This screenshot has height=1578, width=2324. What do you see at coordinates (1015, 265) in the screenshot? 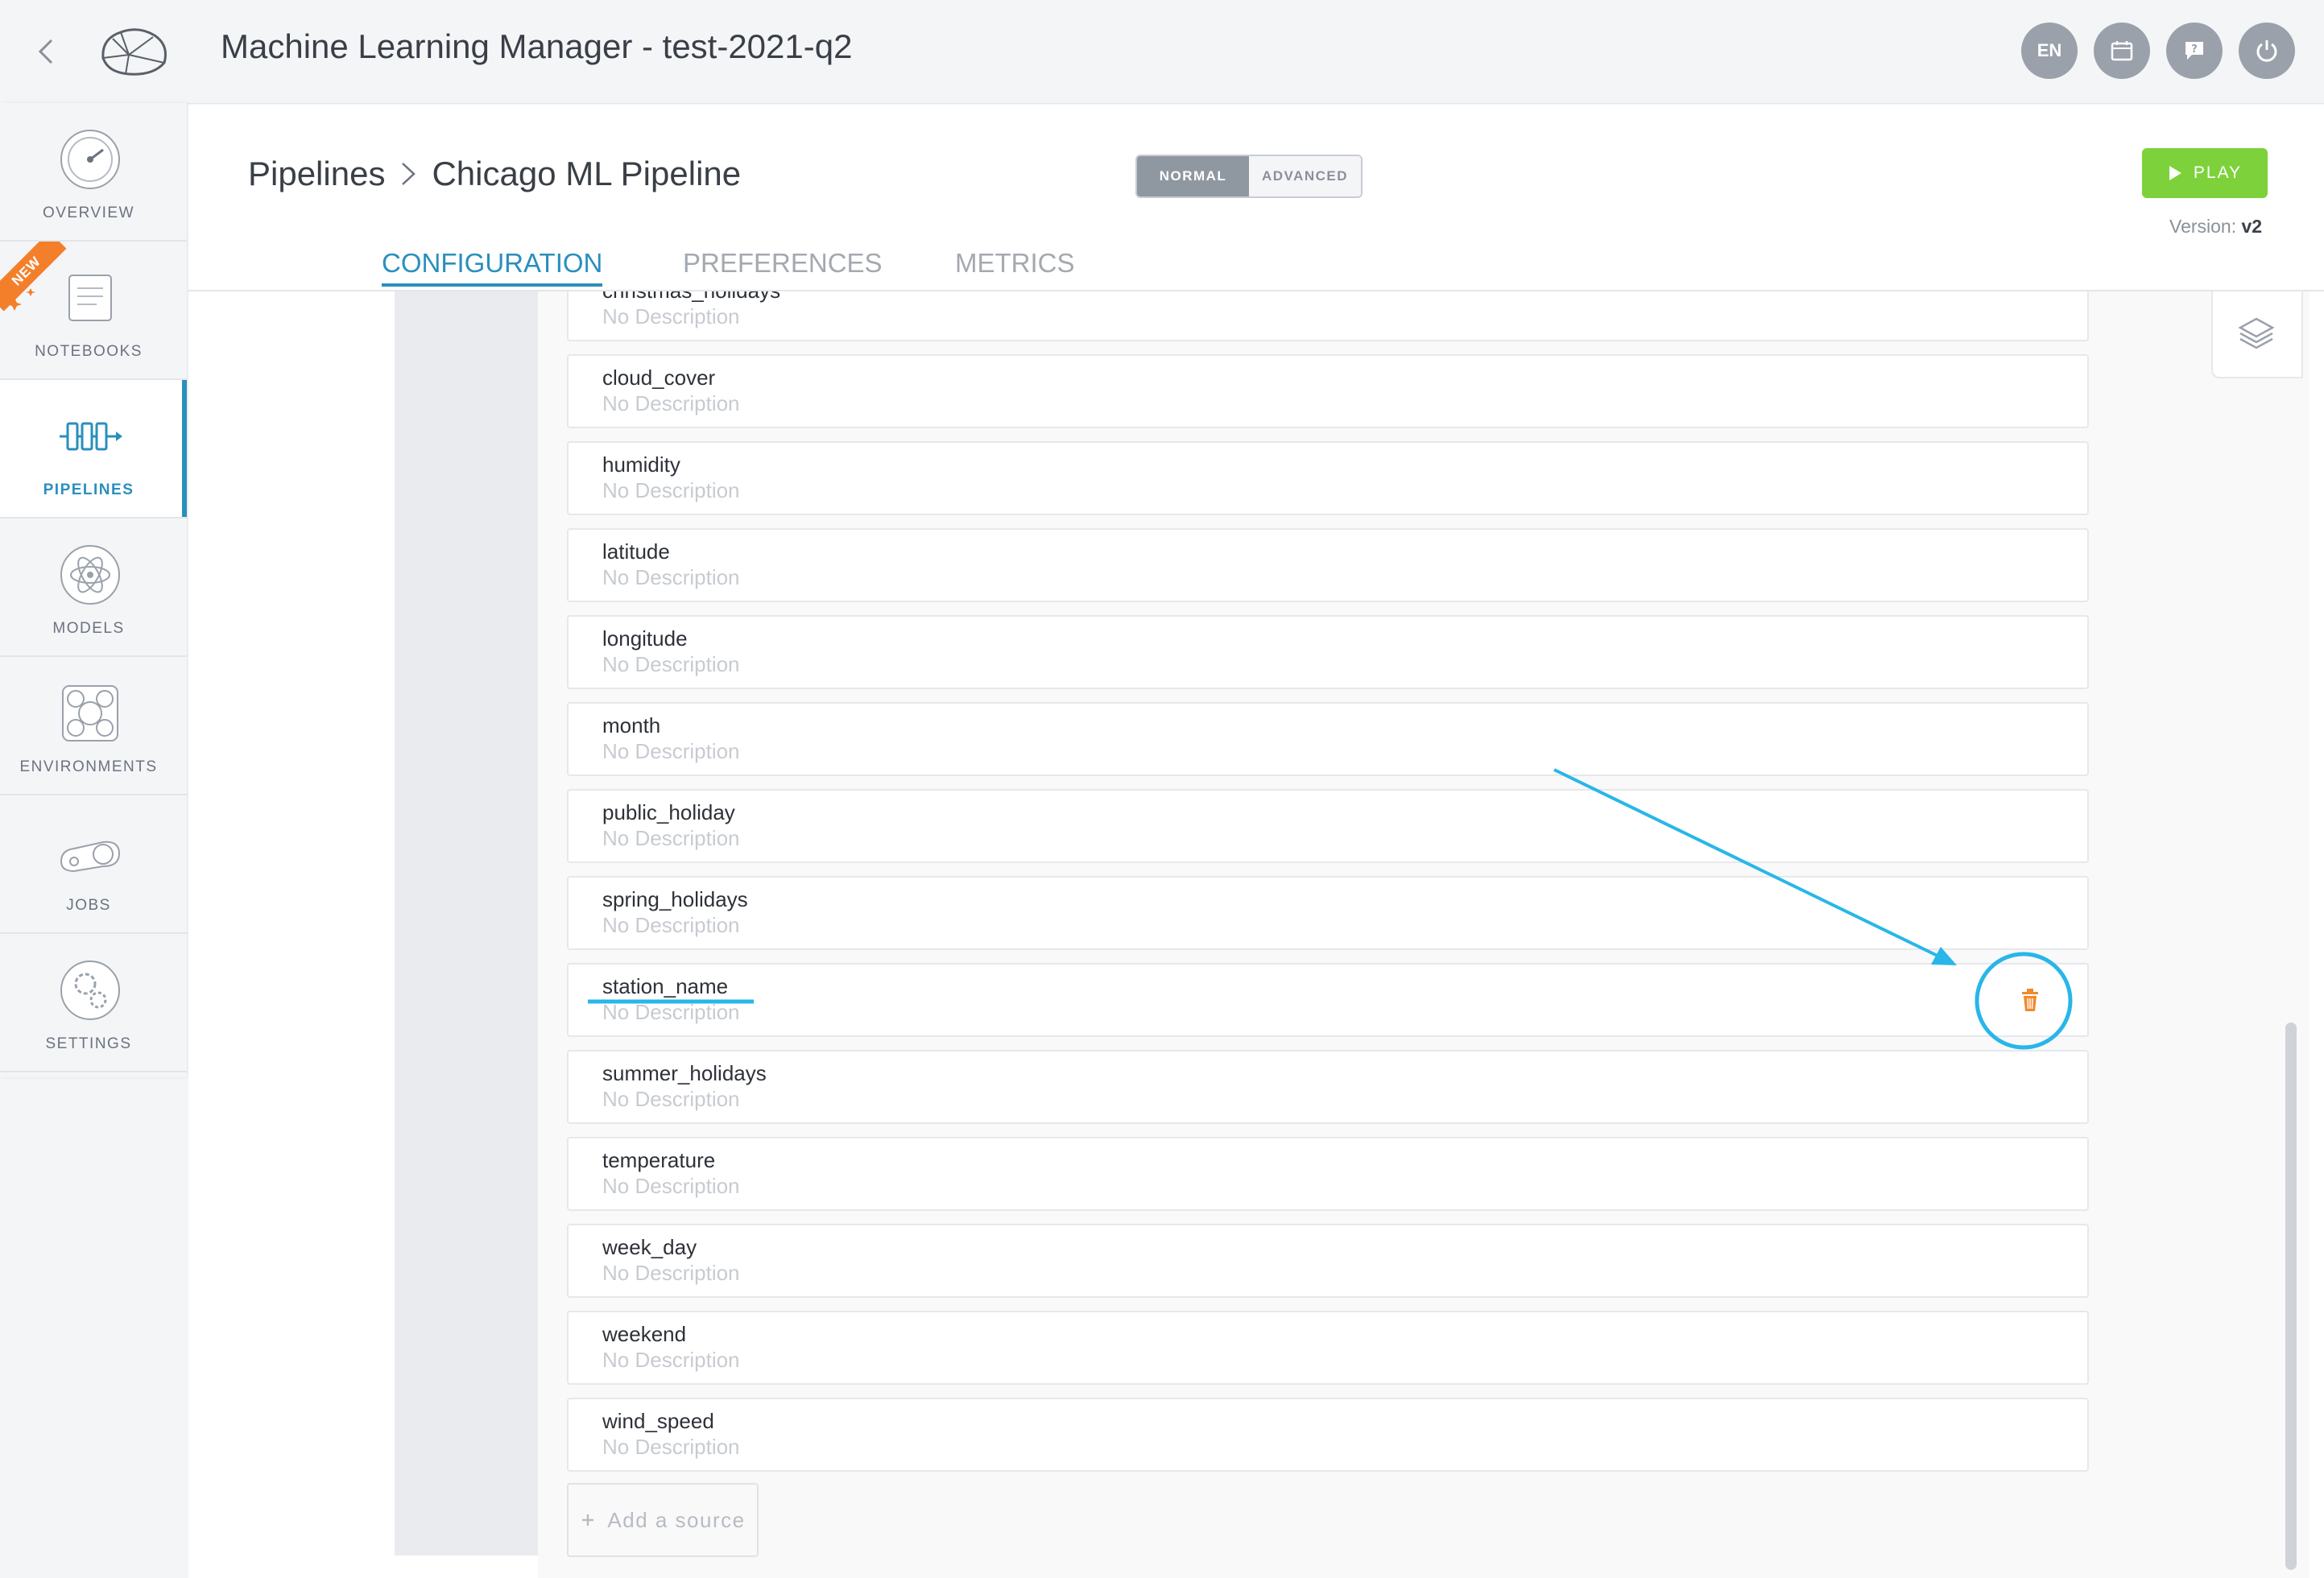
I see `tab-metrics: METRICS` at bounding box center [1015, 265].